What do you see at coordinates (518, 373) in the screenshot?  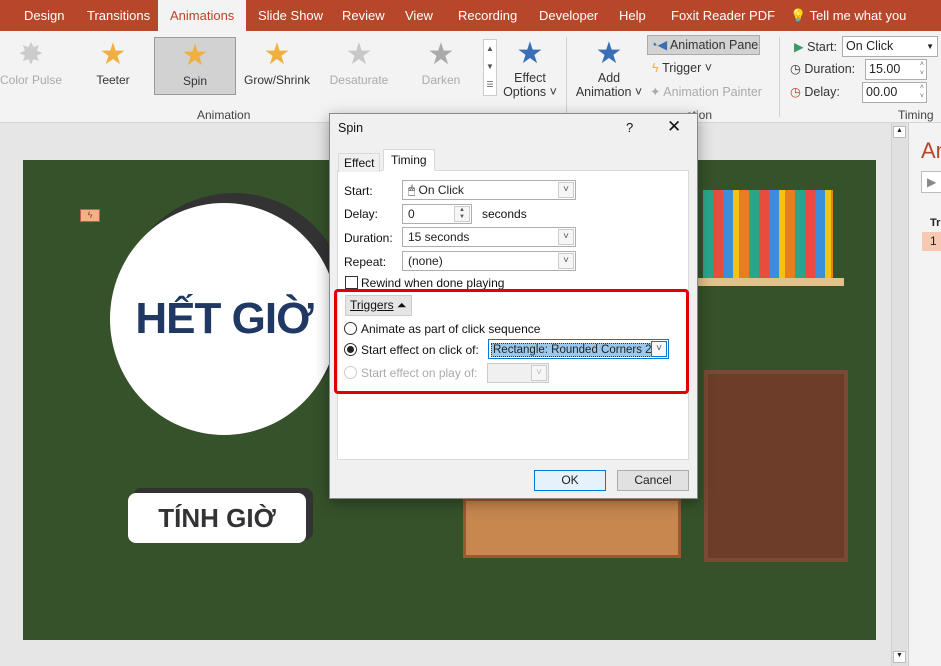 I see `play-of-combo: ˅` at bounding box center [518, 373].